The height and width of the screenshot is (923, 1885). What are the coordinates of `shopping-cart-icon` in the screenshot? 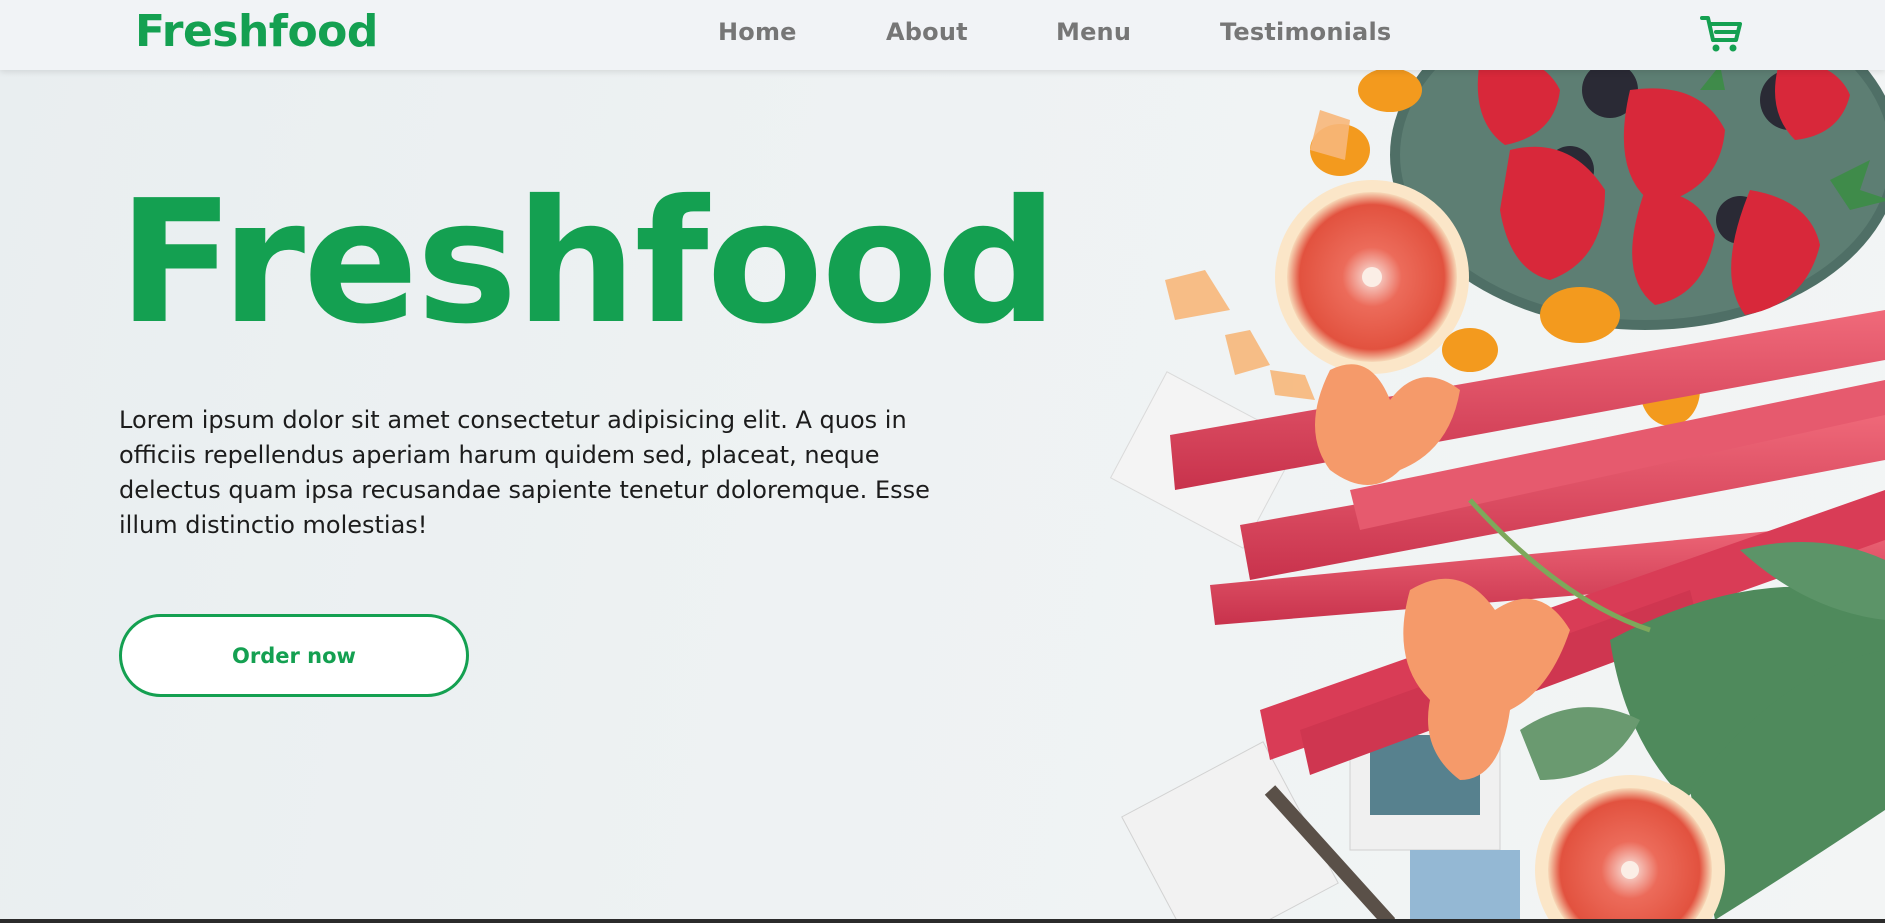 It's located at (1722, 34).